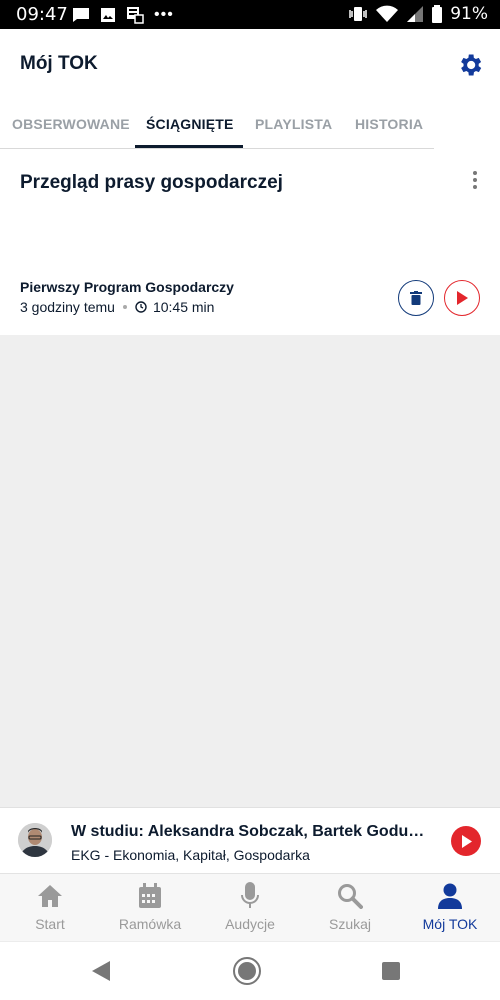  I want to click on more-options-icon, so click(475, 180).